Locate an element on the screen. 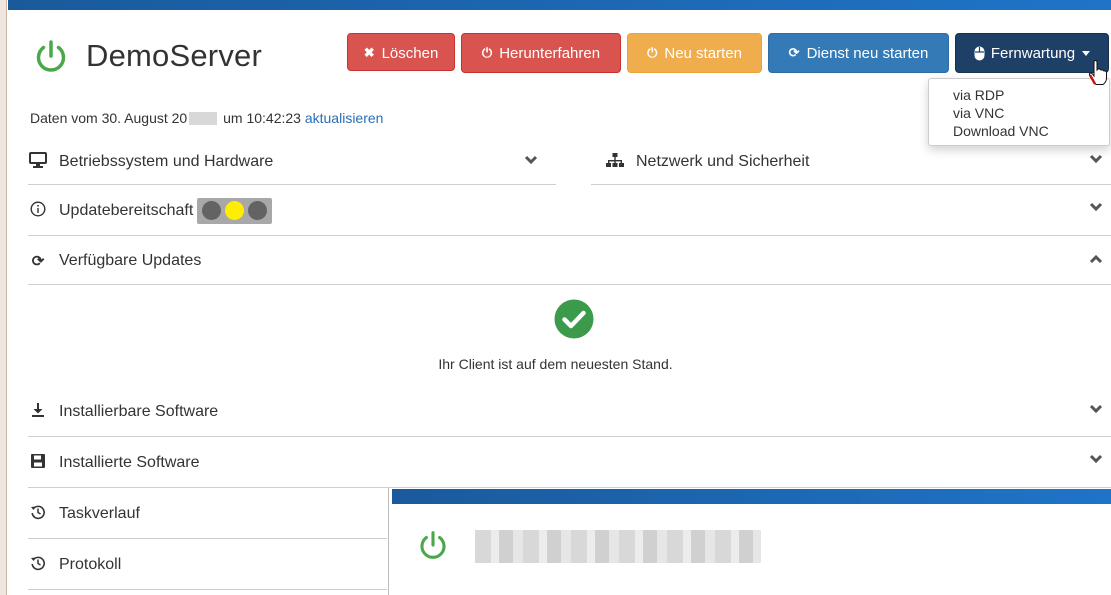 The height and width of the screenshot is (595, 1111). section-os-hardware: Betriebssystem und Hardware is located at coordinates (292, 162).